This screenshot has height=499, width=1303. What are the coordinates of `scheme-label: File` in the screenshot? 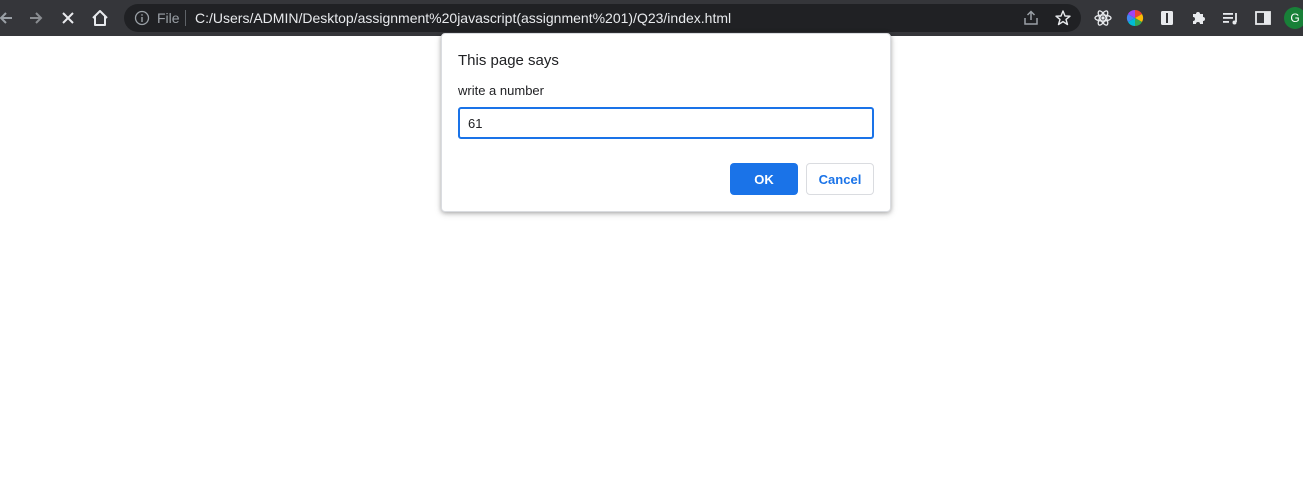 It's located at (168, 18).